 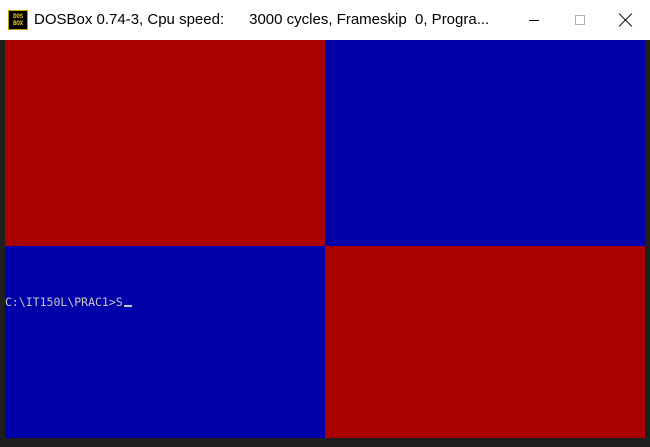 I want to click on dosbox-icon: DOS BOX, so click(x=18, y=20).